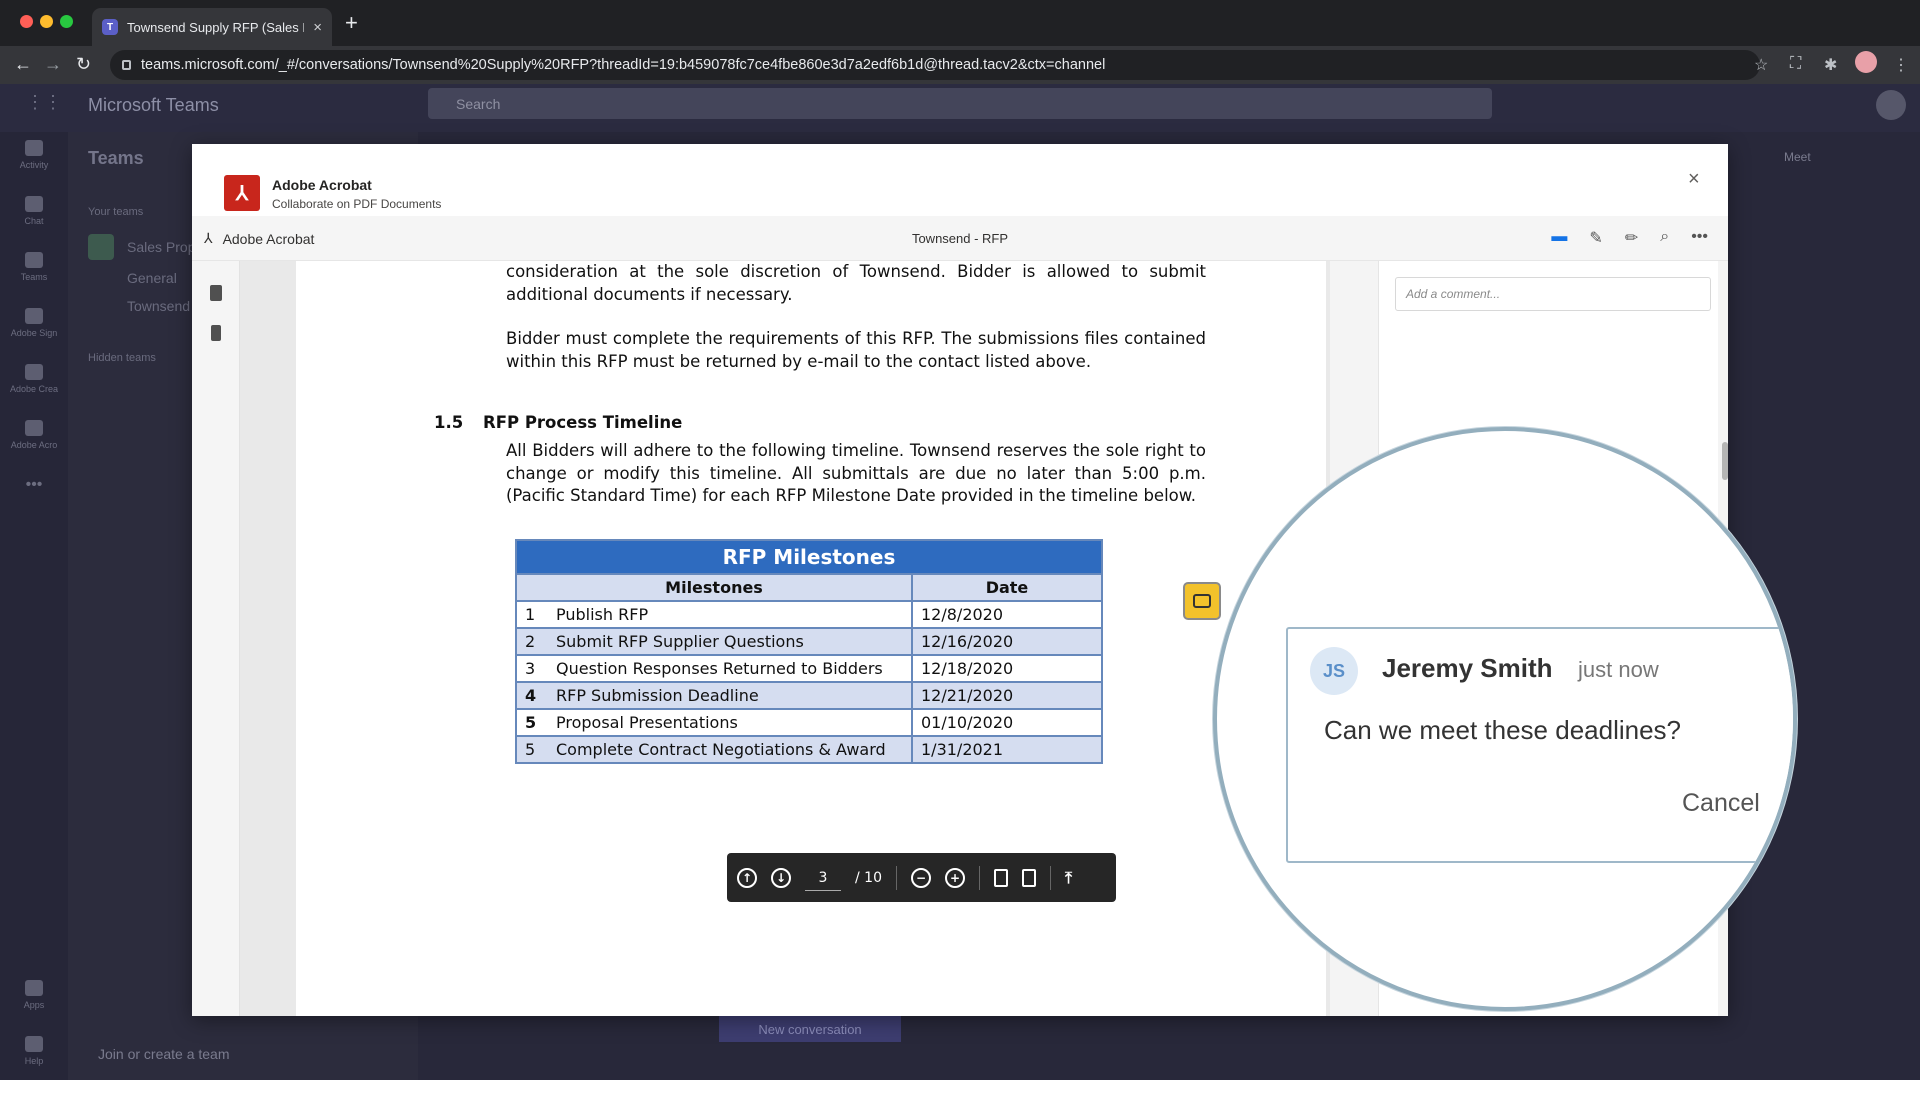 The height and width of the screenshot is (1110, 1920). Describe the element at coordinates (534, 641) in the screenshot. I see `row-number: 2` at that location.